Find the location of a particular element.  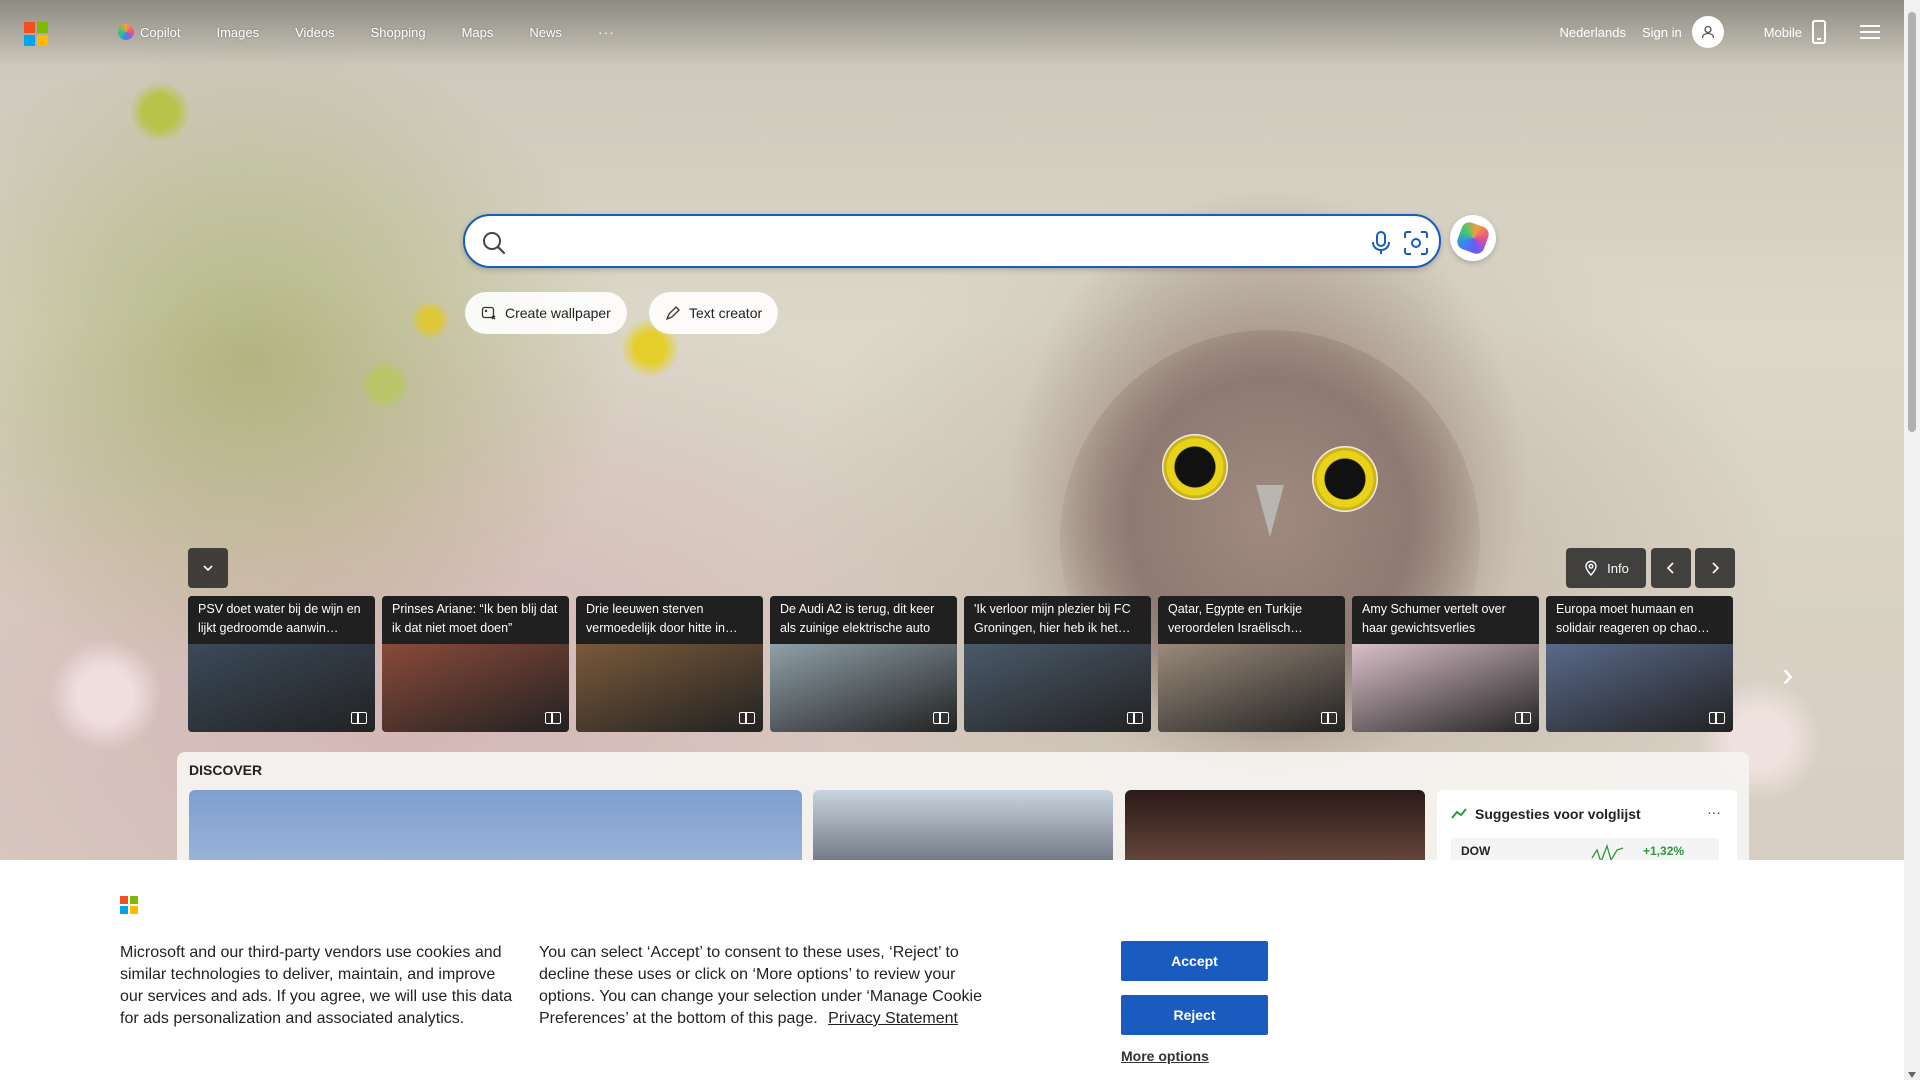

watchlist-title: Suggesties voor volglijst is located at coordinates (1558, 814).